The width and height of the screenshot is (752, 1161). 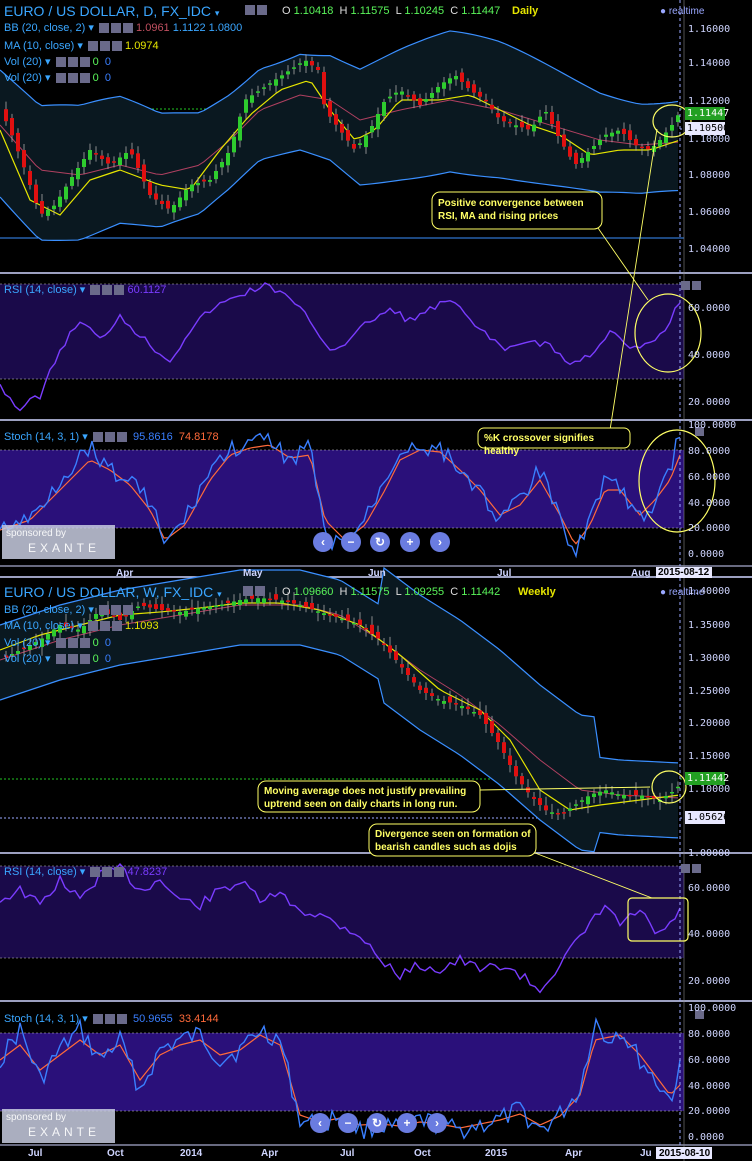 What do you see at coordinates (111, 12) in the screenshot?
I see `daily-symbol: EURO / US DOLLAR, D, FX_IDC ▾` at bounding box center [111, 12].